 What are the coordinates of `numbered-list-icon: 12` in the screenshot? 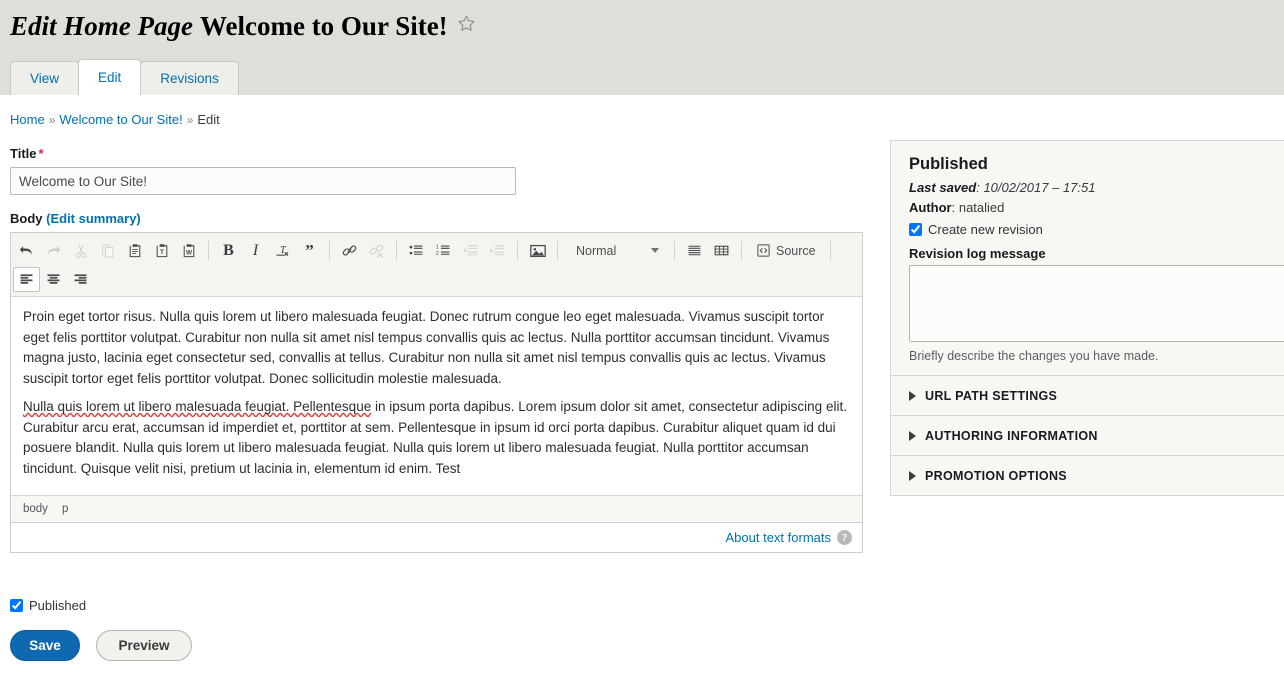 It's located at (443, 250).